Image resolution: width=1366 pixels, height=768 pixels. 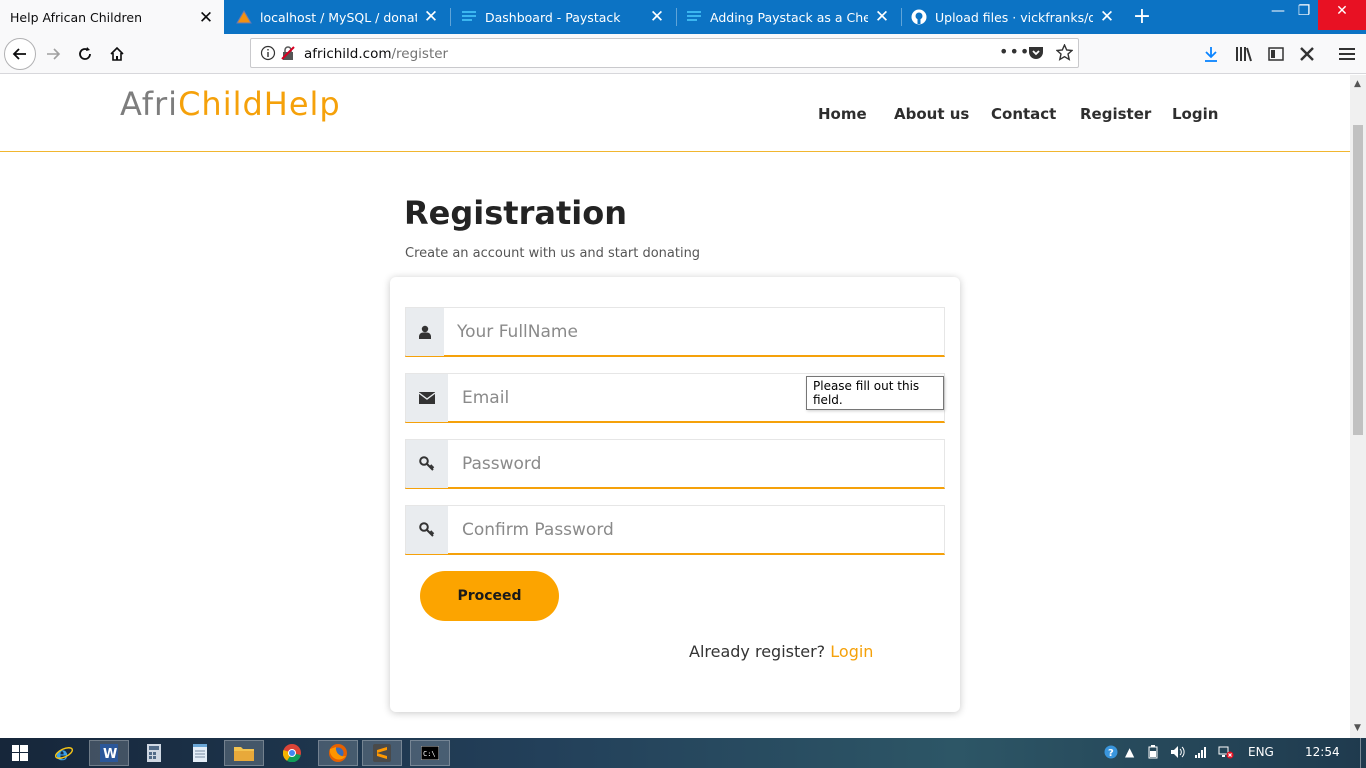 I want to click on email-field-group: Please fill out this field., so click(x=675, y=398).